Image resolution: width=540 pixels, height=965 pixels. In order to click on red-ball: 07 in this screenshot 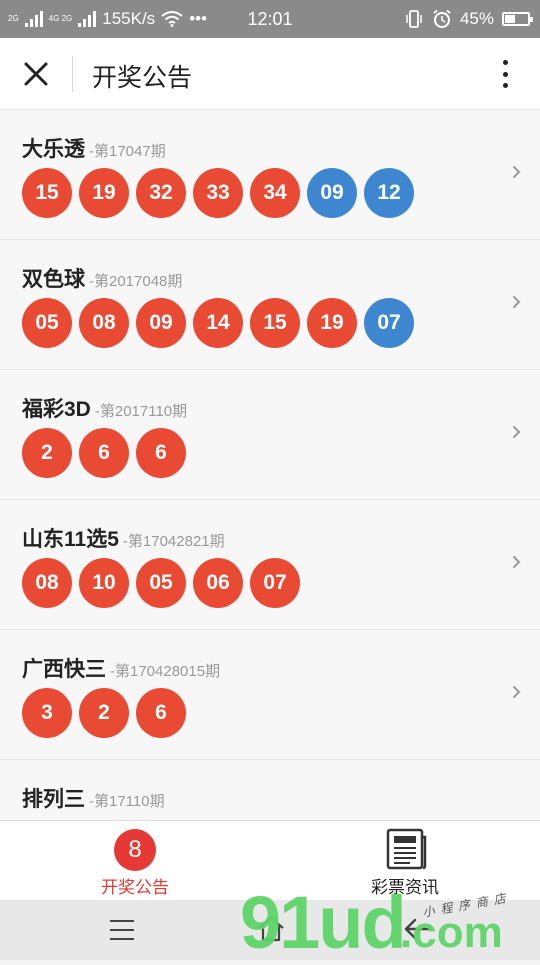, I will do `click(275, 583)`.